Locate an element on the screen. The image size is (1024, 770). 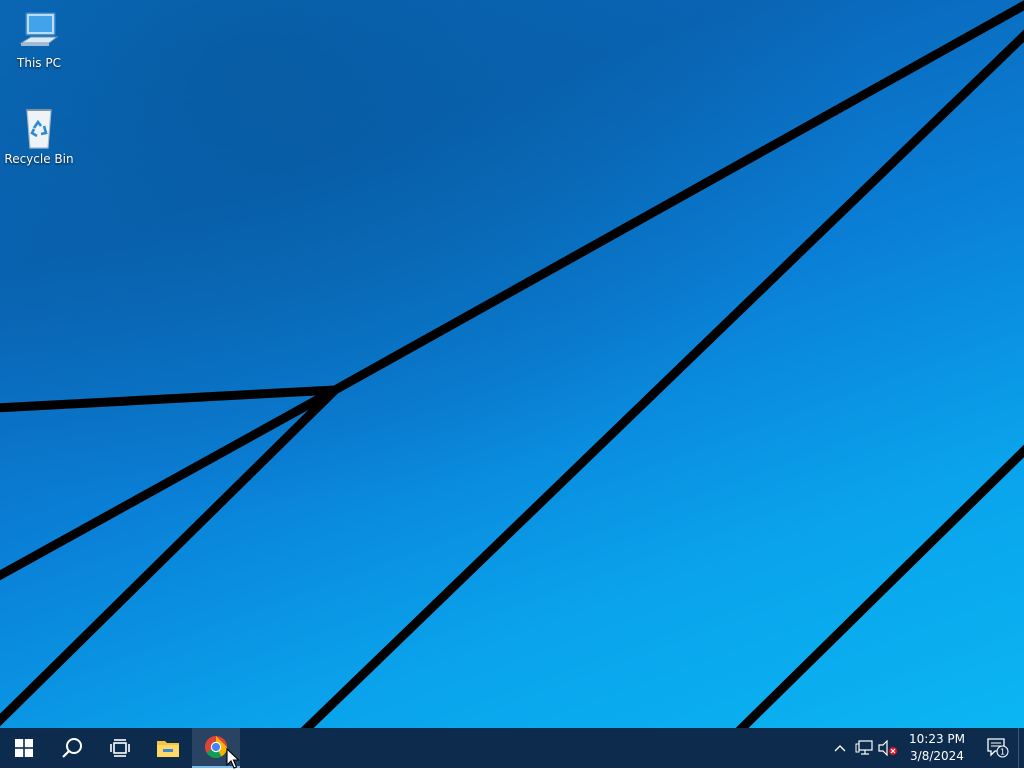
search-button is located at coordinates (72, 748).